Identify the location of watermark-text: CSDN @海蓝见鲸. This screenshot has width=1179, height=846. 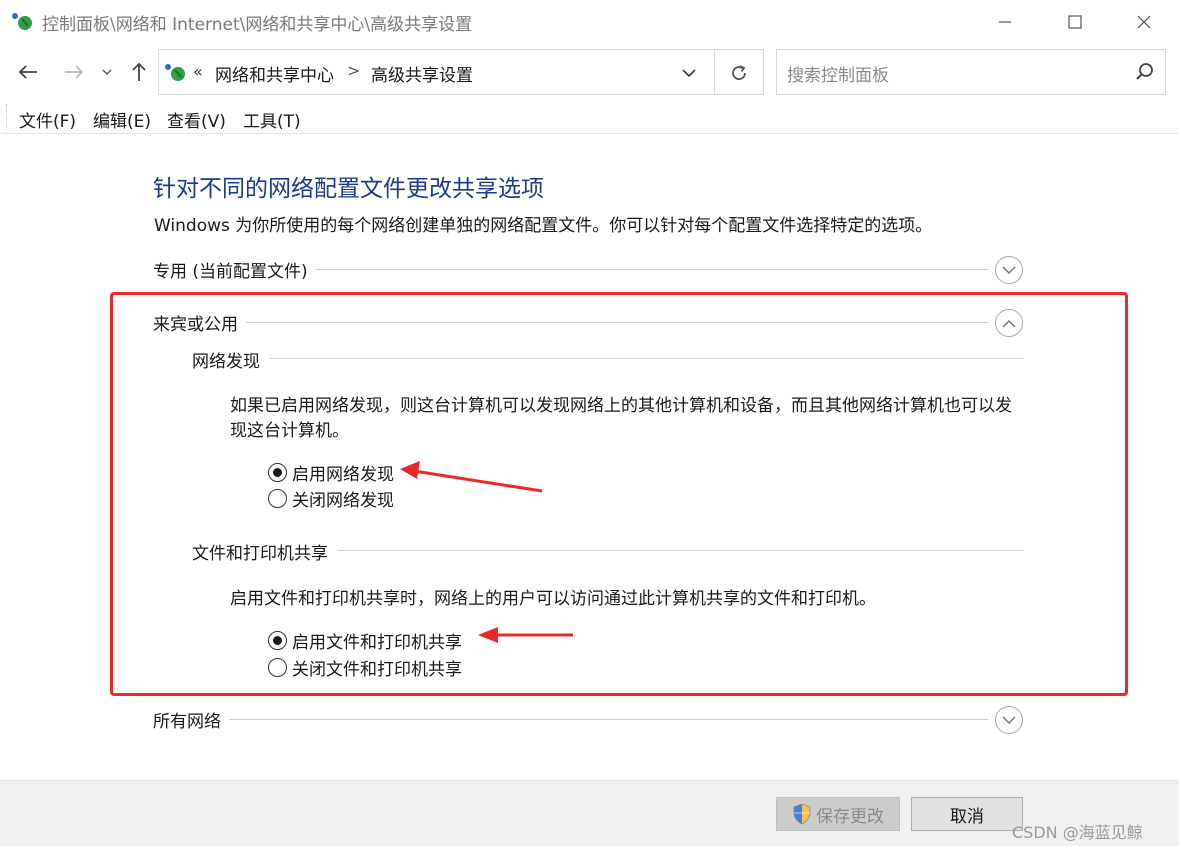
(1077, 832).